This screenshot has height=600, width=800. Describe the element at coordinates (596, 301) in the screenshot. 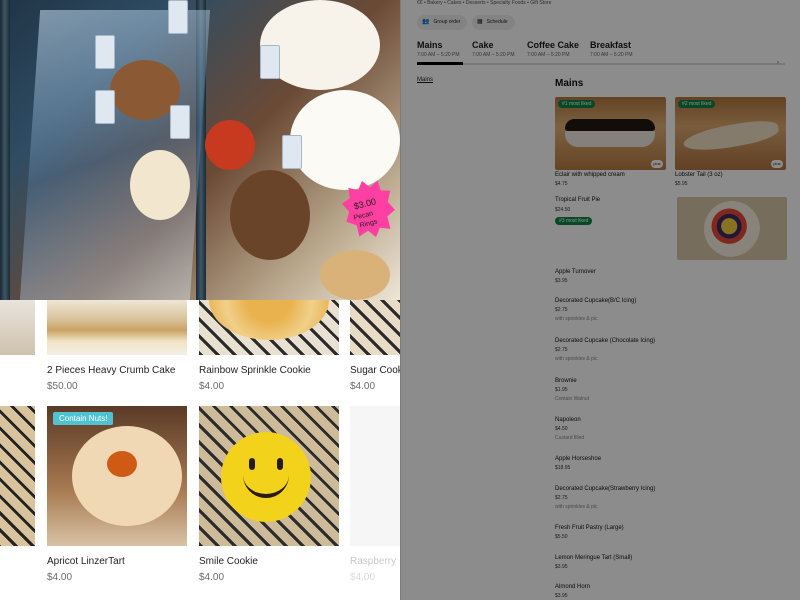

I see `item-name: Decorated Cupcake(B/C Icing)` at that location.